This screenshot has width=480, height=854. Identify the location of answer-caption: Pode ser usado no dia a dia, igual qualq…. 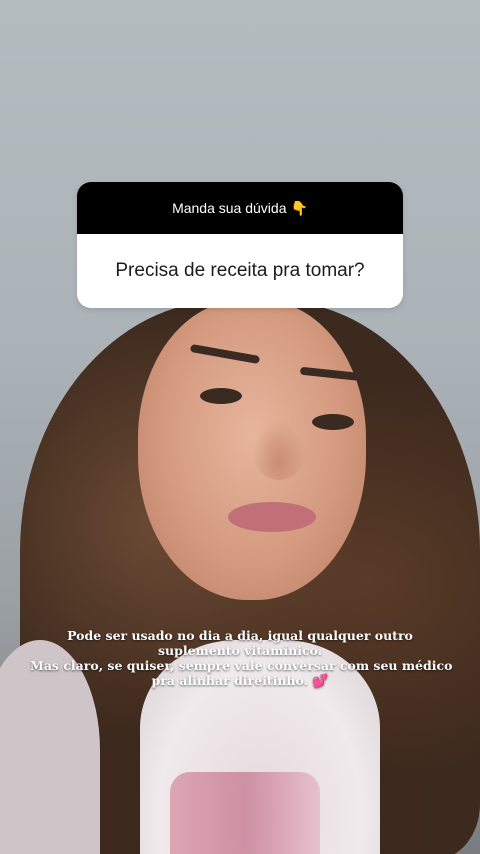
(241, 658).